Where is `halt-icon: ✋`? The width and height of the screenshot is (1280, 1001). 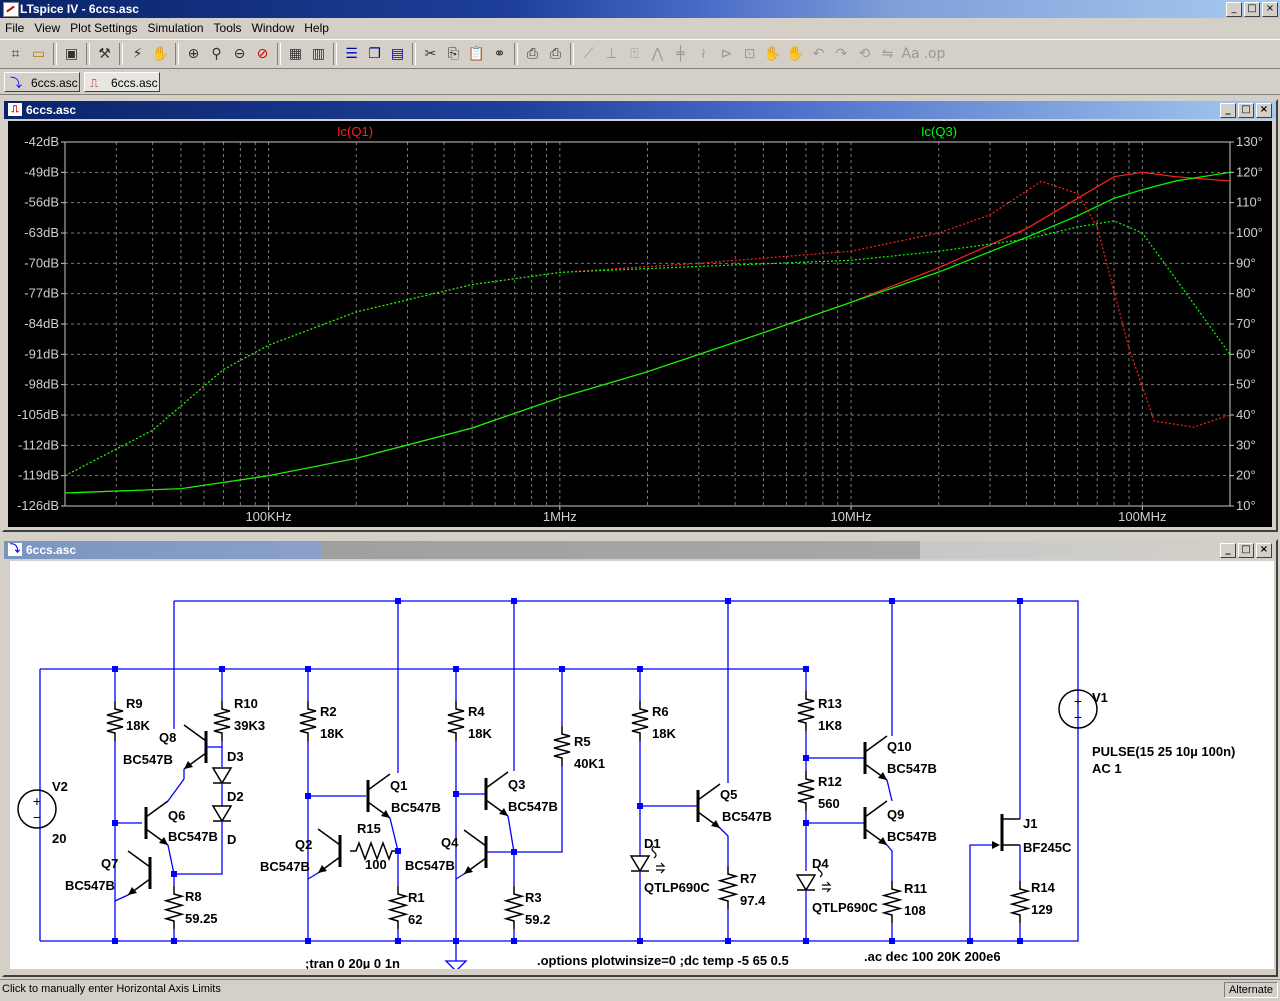
halt-icon: ✋ is located at coordinates (161, 54).